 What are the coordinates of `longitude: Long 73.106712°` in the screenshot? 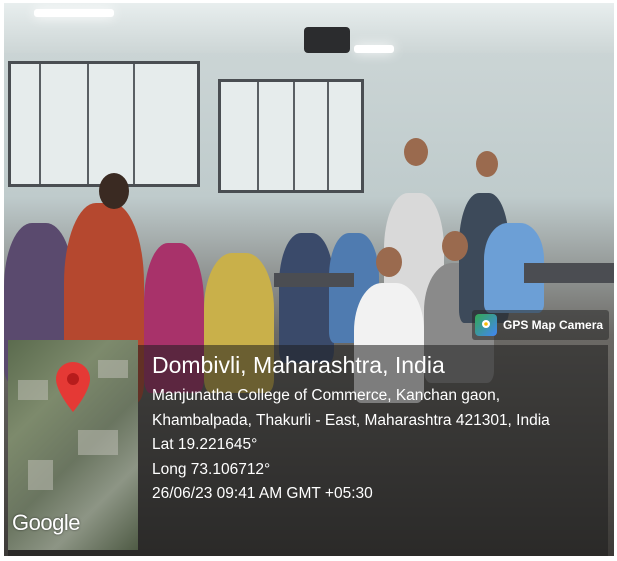 It's located at (211, 469).